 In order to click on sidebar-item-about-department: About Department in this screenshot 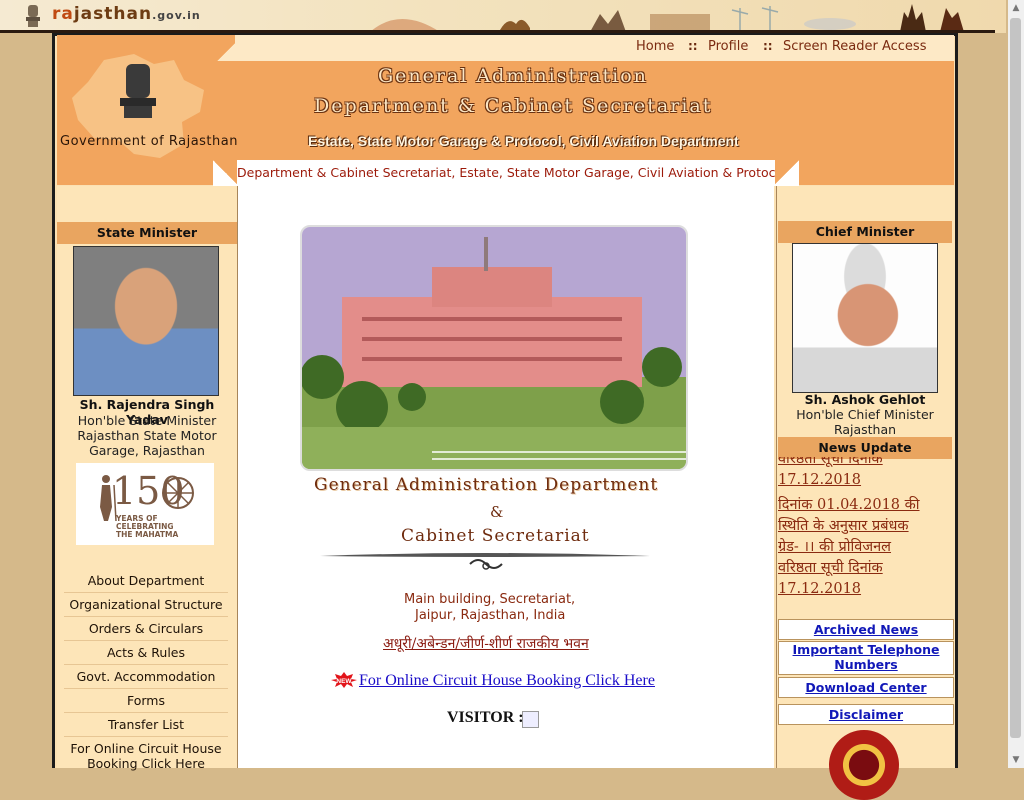, I will do `click(146, 583)`.